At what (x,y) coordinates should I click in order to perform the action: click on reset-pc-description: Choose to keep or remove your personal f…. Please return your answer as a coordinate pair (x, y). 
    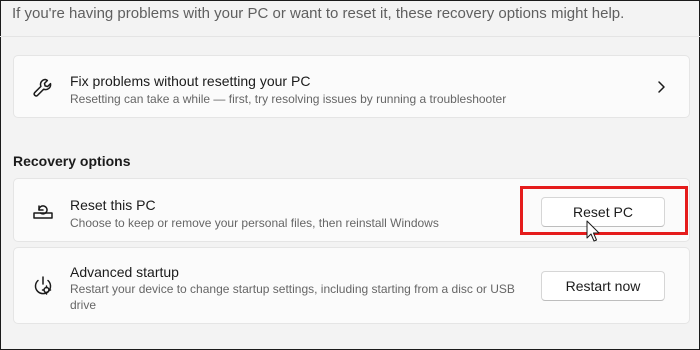
    Looking at the image, I should click on (254, 223).